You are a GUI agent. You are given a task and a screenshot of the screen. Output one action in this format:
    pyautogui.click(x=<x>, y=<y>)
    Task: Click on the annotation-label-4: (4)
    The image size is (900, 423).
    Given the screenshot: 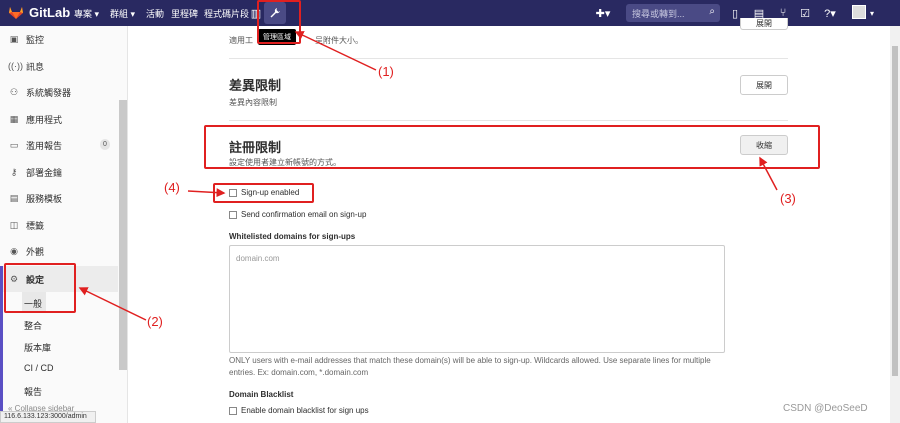 What is the action you would take?
    pyautogui.click(x=172, y=187)
    